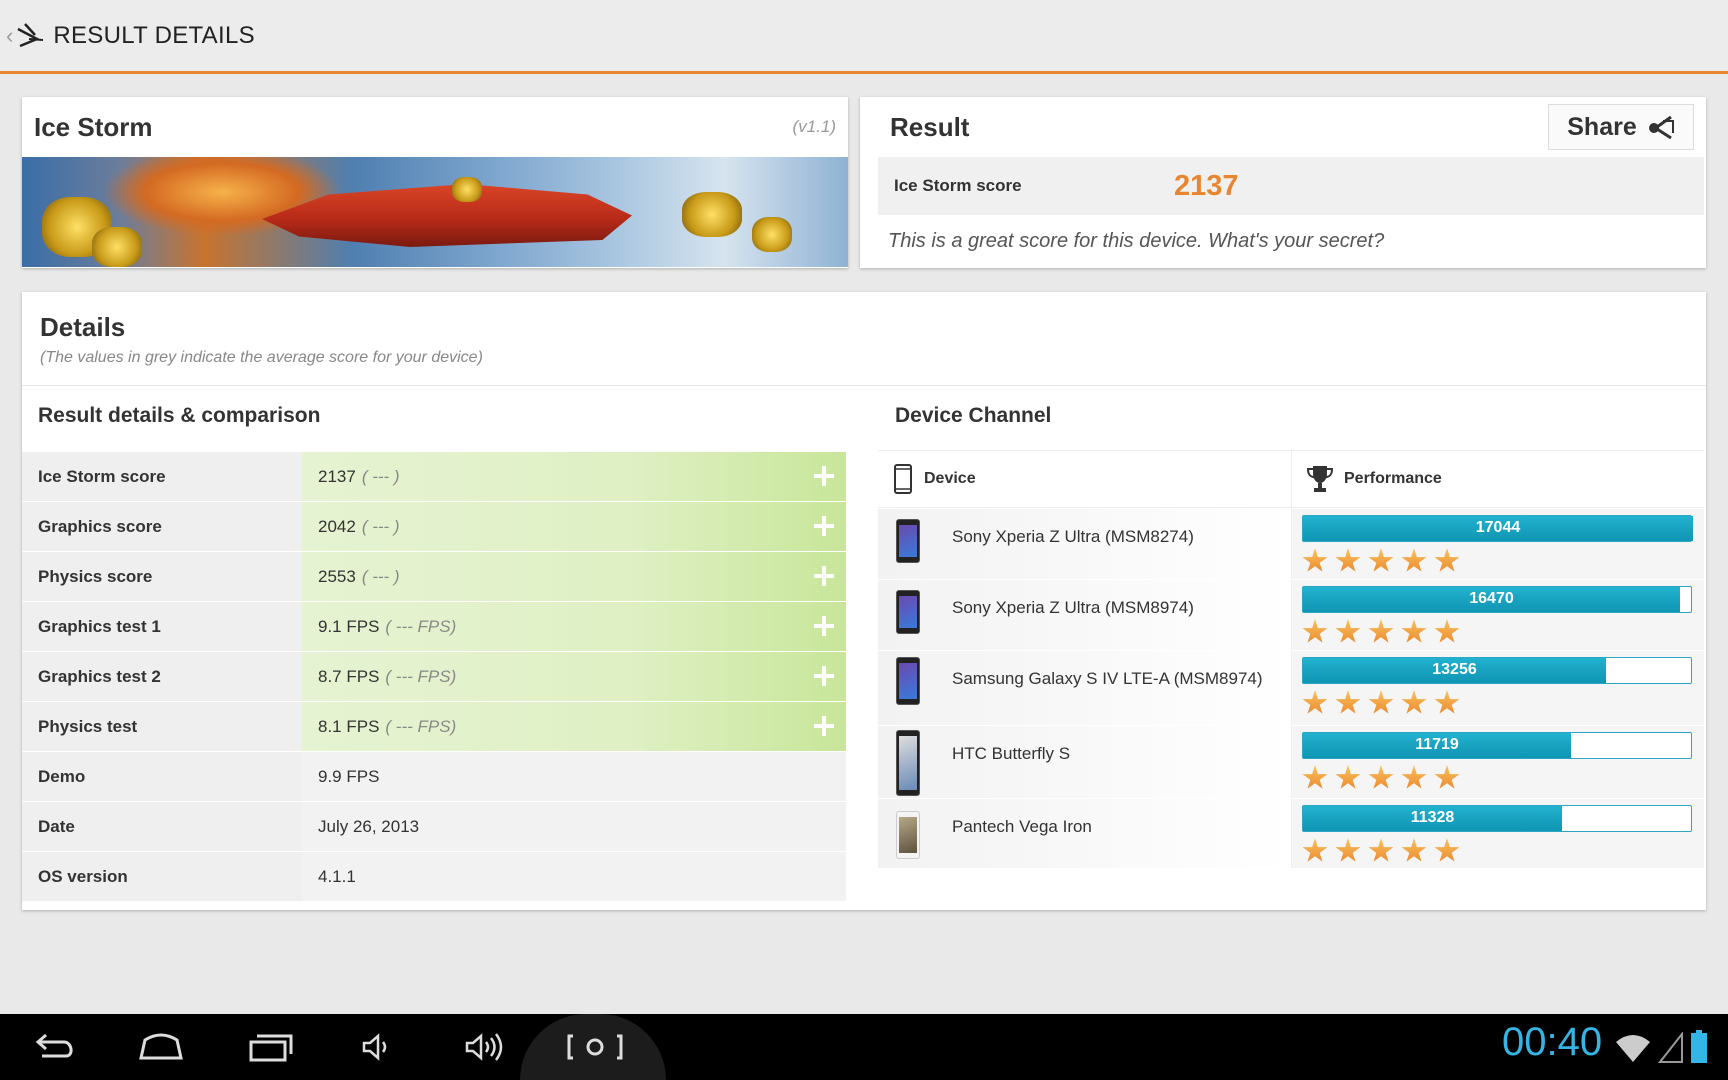  Describe the element at coordinates (349, 626) in the screenshot. I see `result-row-value: 9.1 FPS` at that location.